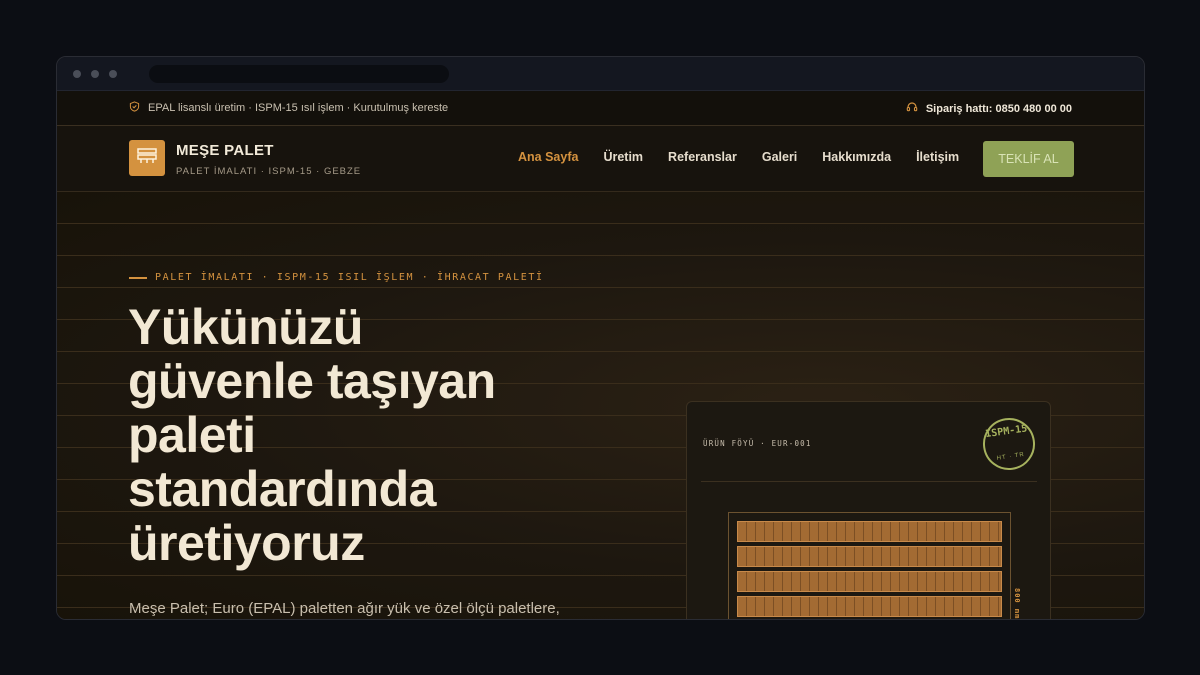  Describe the element at coordinates (937, 157) in the screenshot. I see `nav-item-iletisim: İletişim` at that location.